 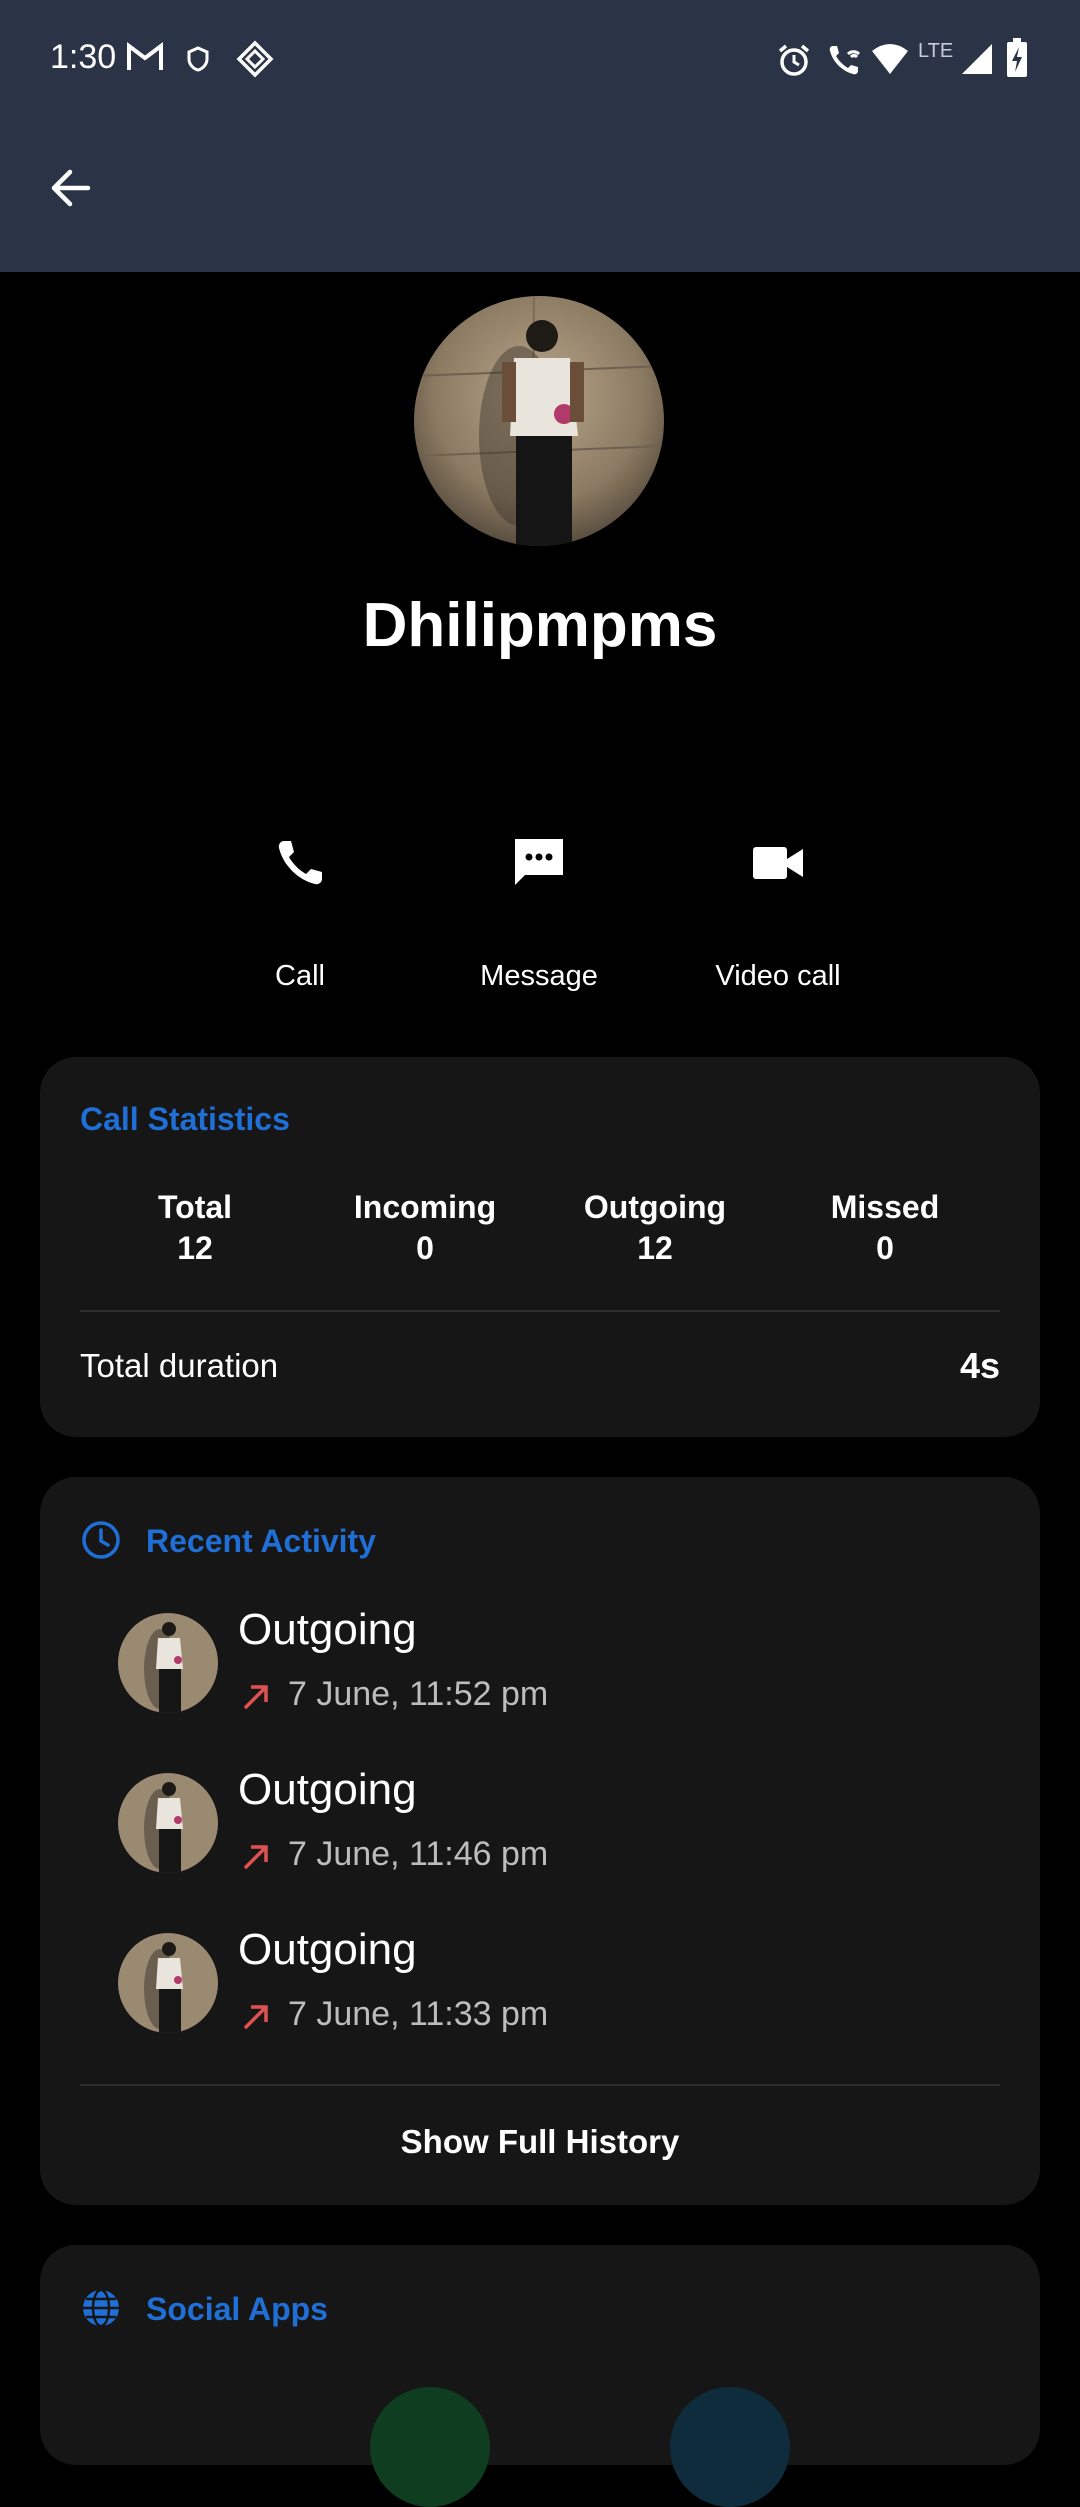 I want to click on signal-icon, so click(x=977, y=61).